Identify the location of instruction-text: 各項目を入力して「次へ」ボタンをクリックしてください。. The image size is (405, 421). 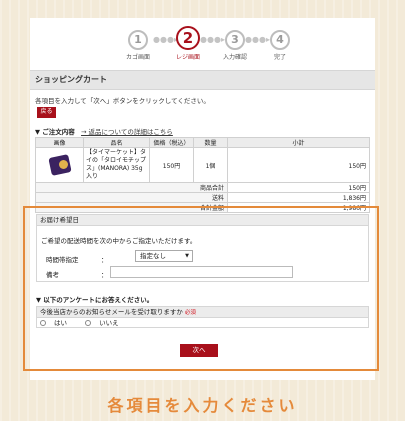
(122, 101).